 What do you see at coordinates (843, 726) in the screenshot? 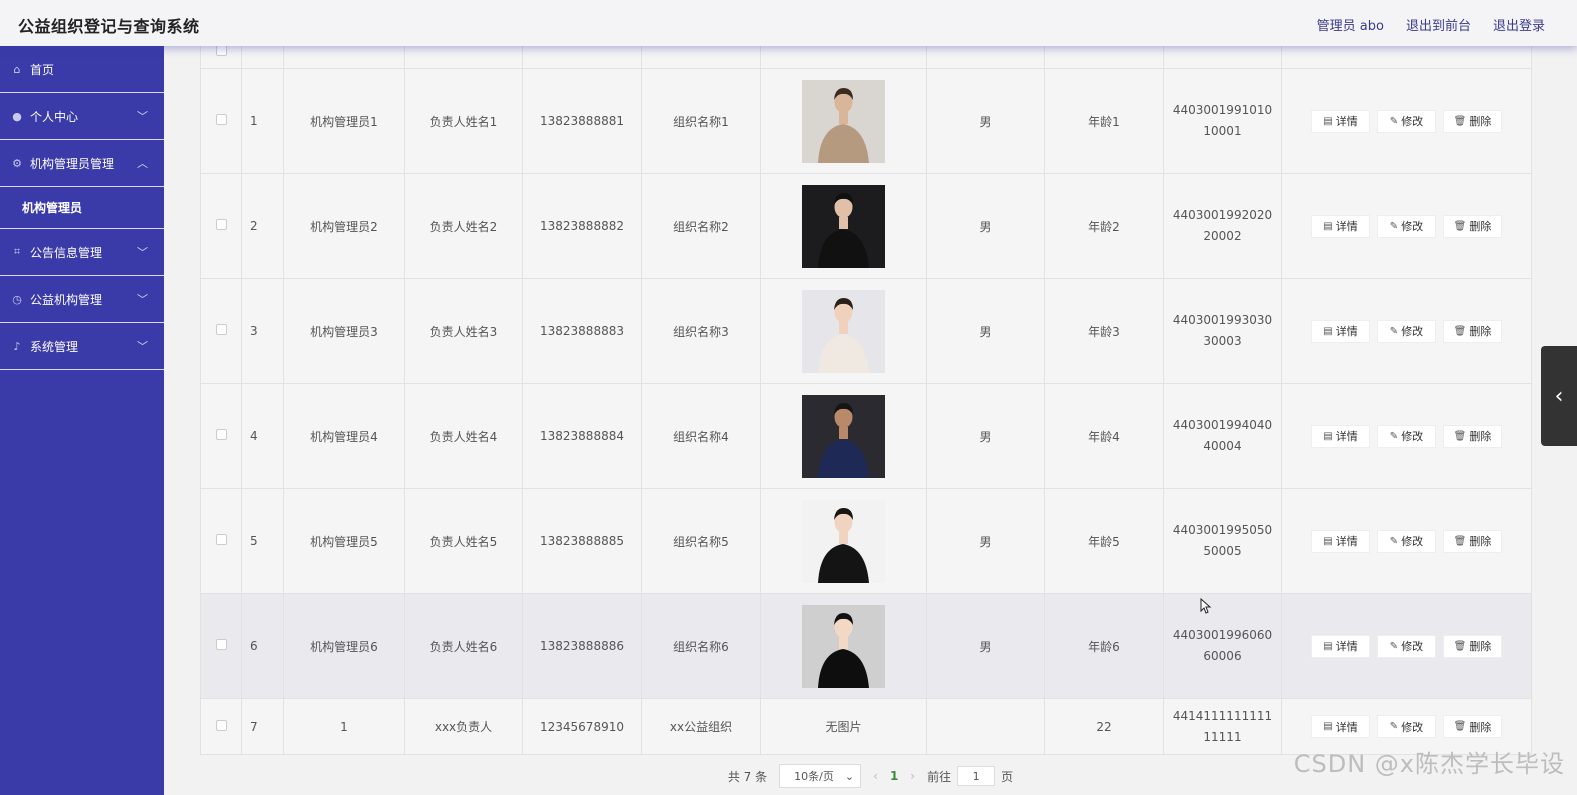
I see `photo-cell: 无图片` at bounding box center [843, 726].